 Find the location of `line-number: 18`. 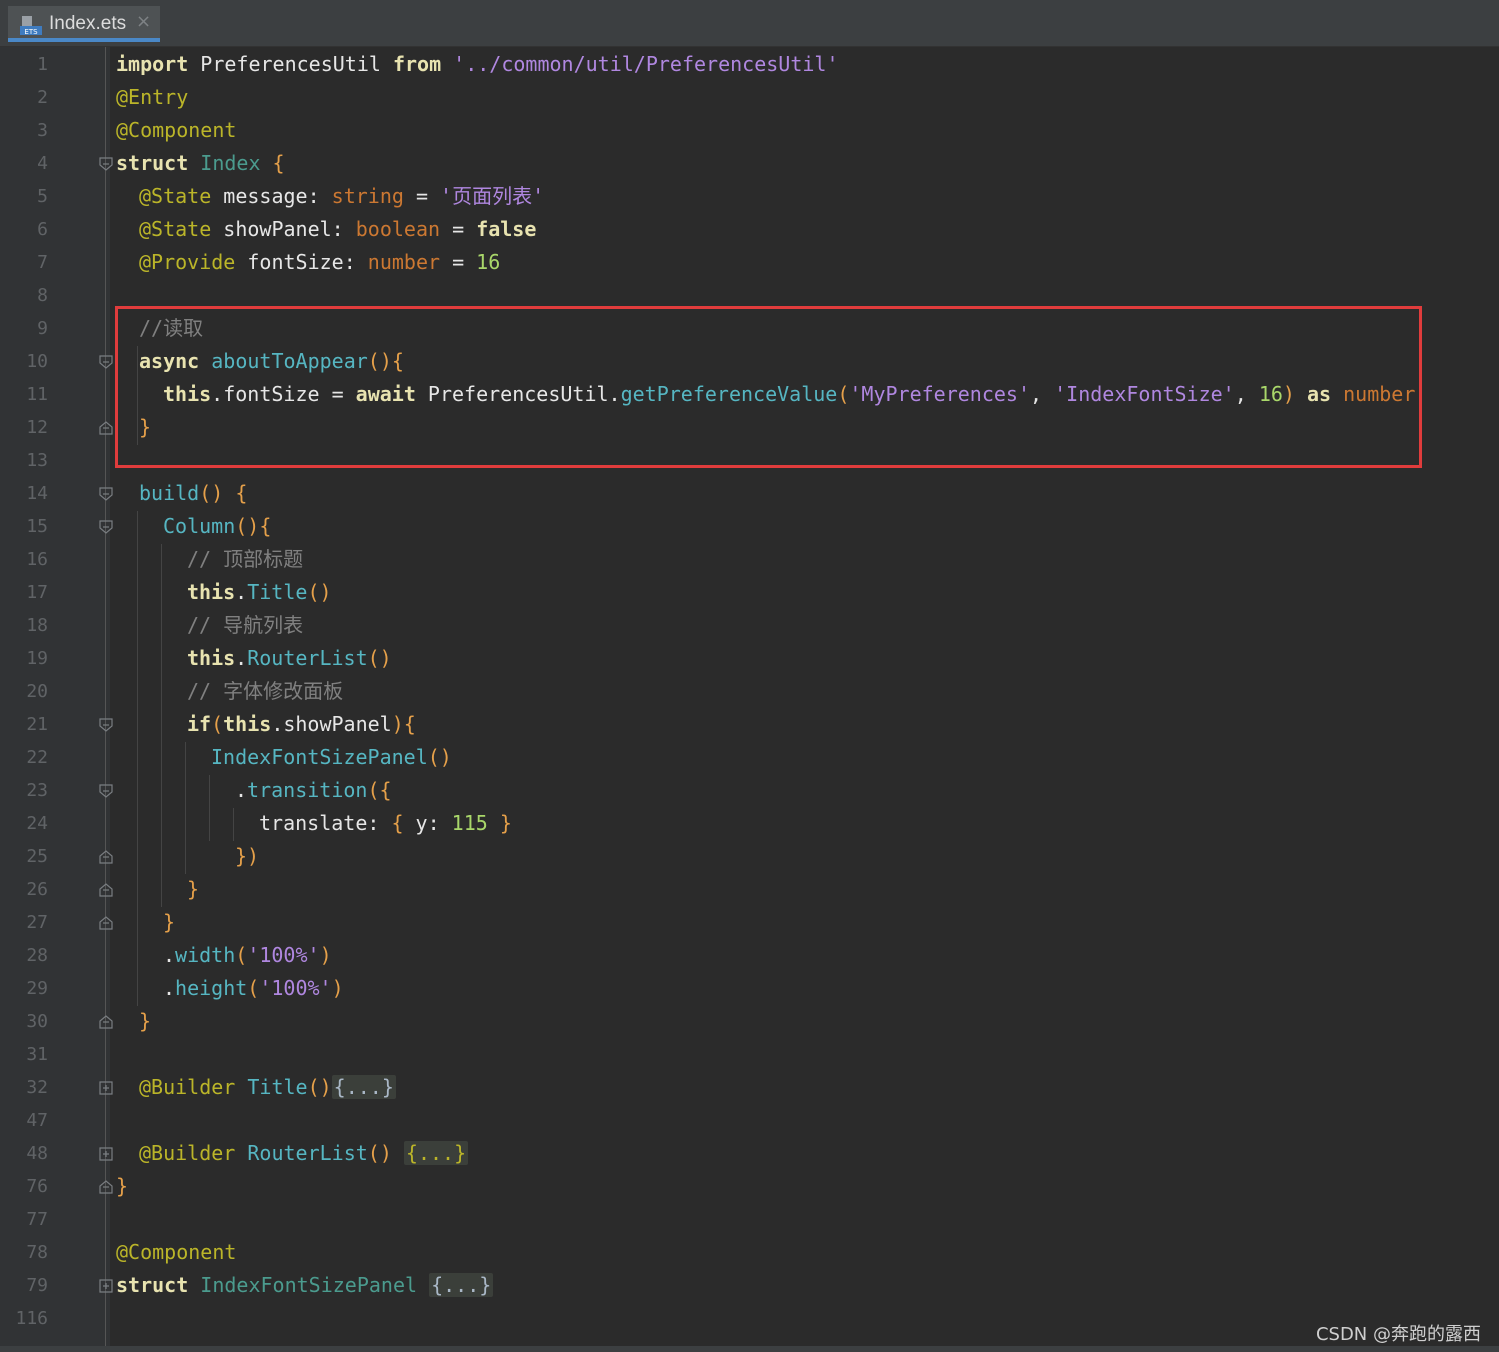

line-number: 18 is located at coordinates (37, 625).